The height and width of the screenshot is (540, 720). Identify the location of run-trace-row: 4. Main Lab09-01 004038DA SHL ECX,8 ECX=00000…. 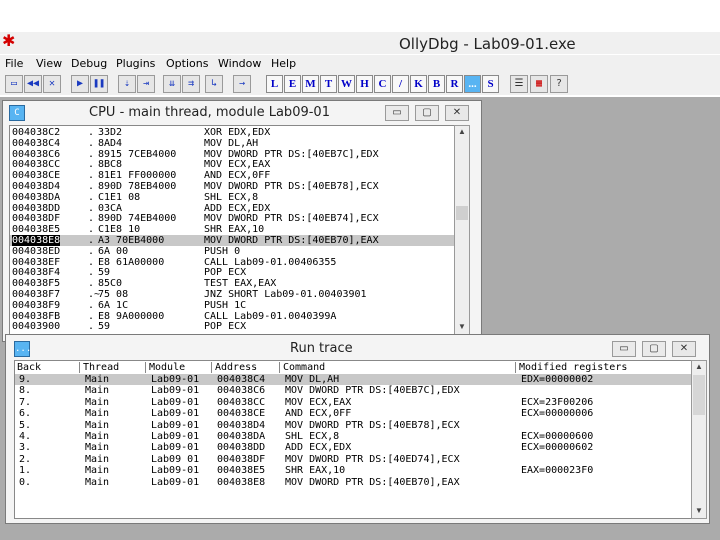
(353, 436).